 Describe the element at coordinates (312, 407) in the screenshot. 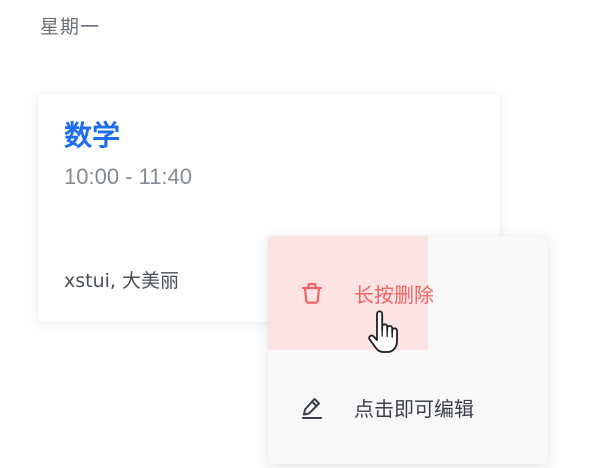

I see `pencil-icon` at that location.